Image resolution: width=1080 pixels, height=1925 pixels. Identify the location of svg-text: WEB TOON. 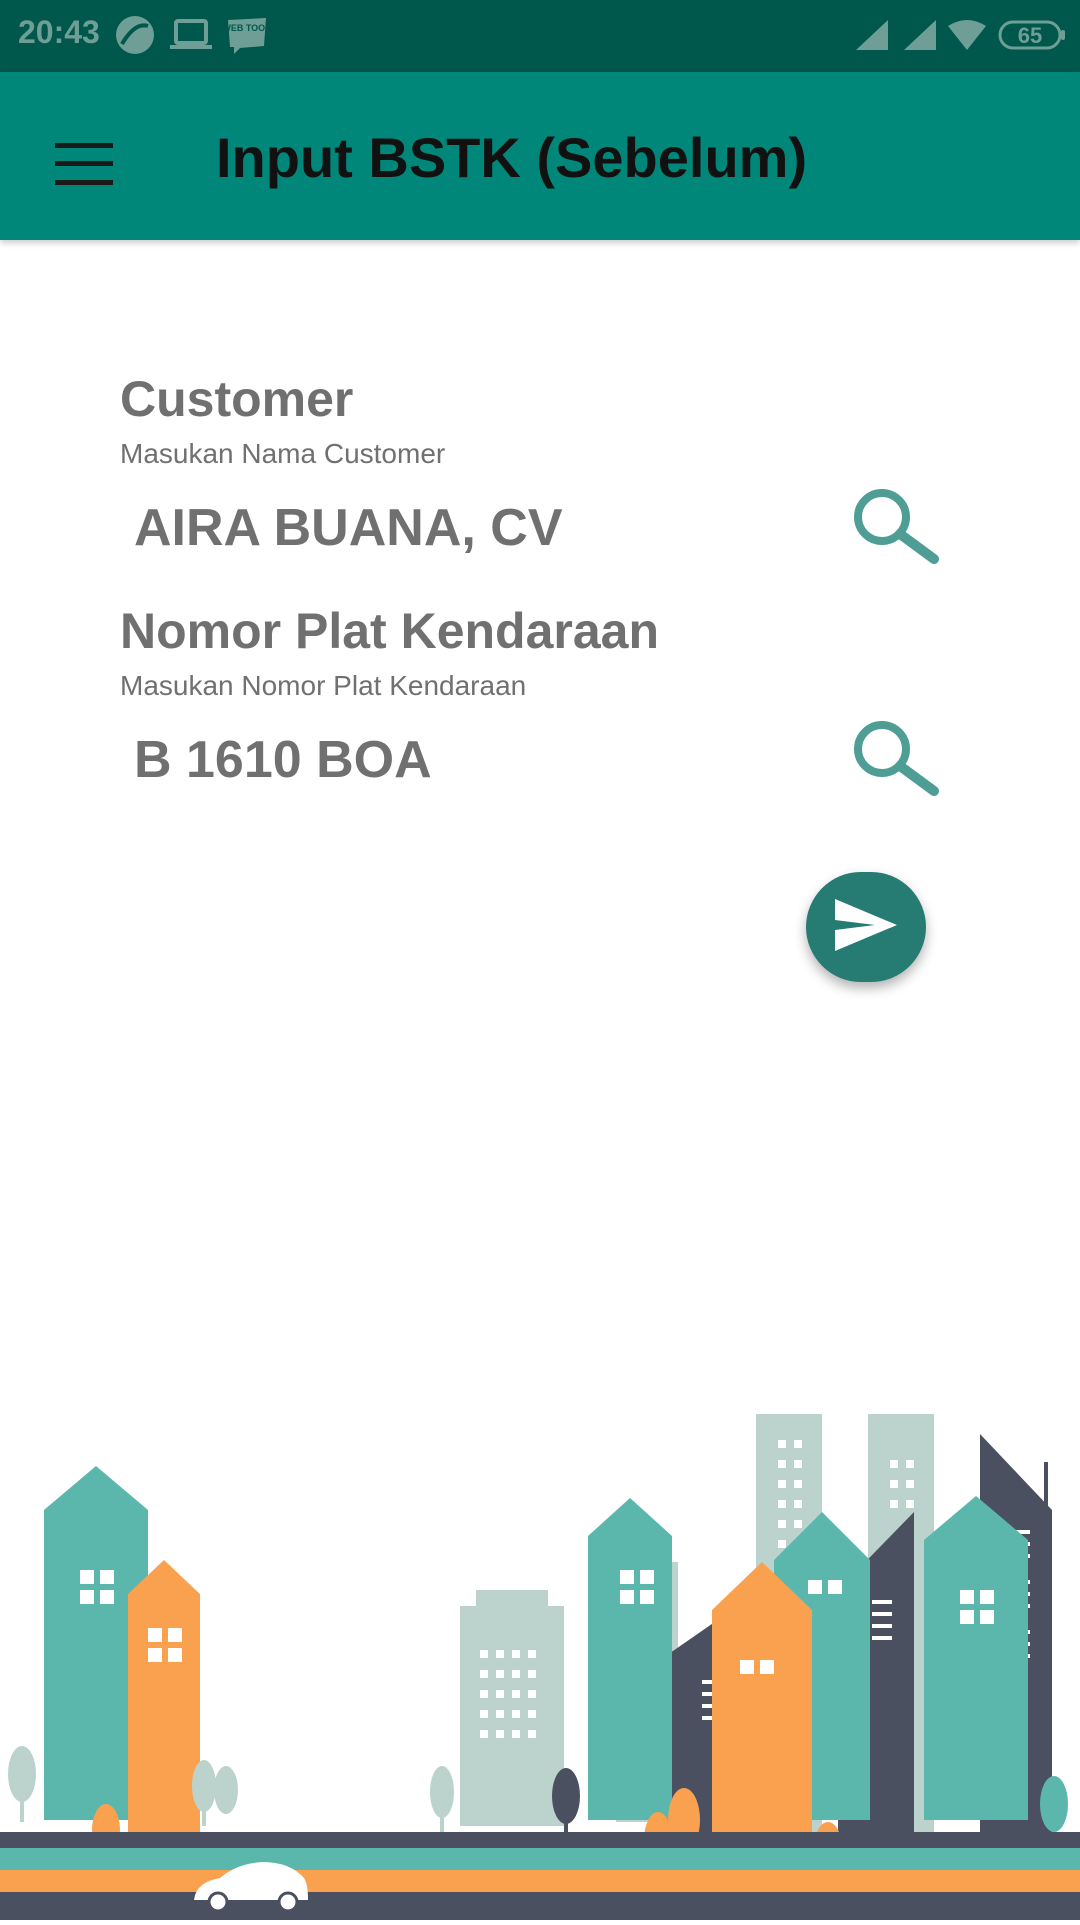
(247, 28).